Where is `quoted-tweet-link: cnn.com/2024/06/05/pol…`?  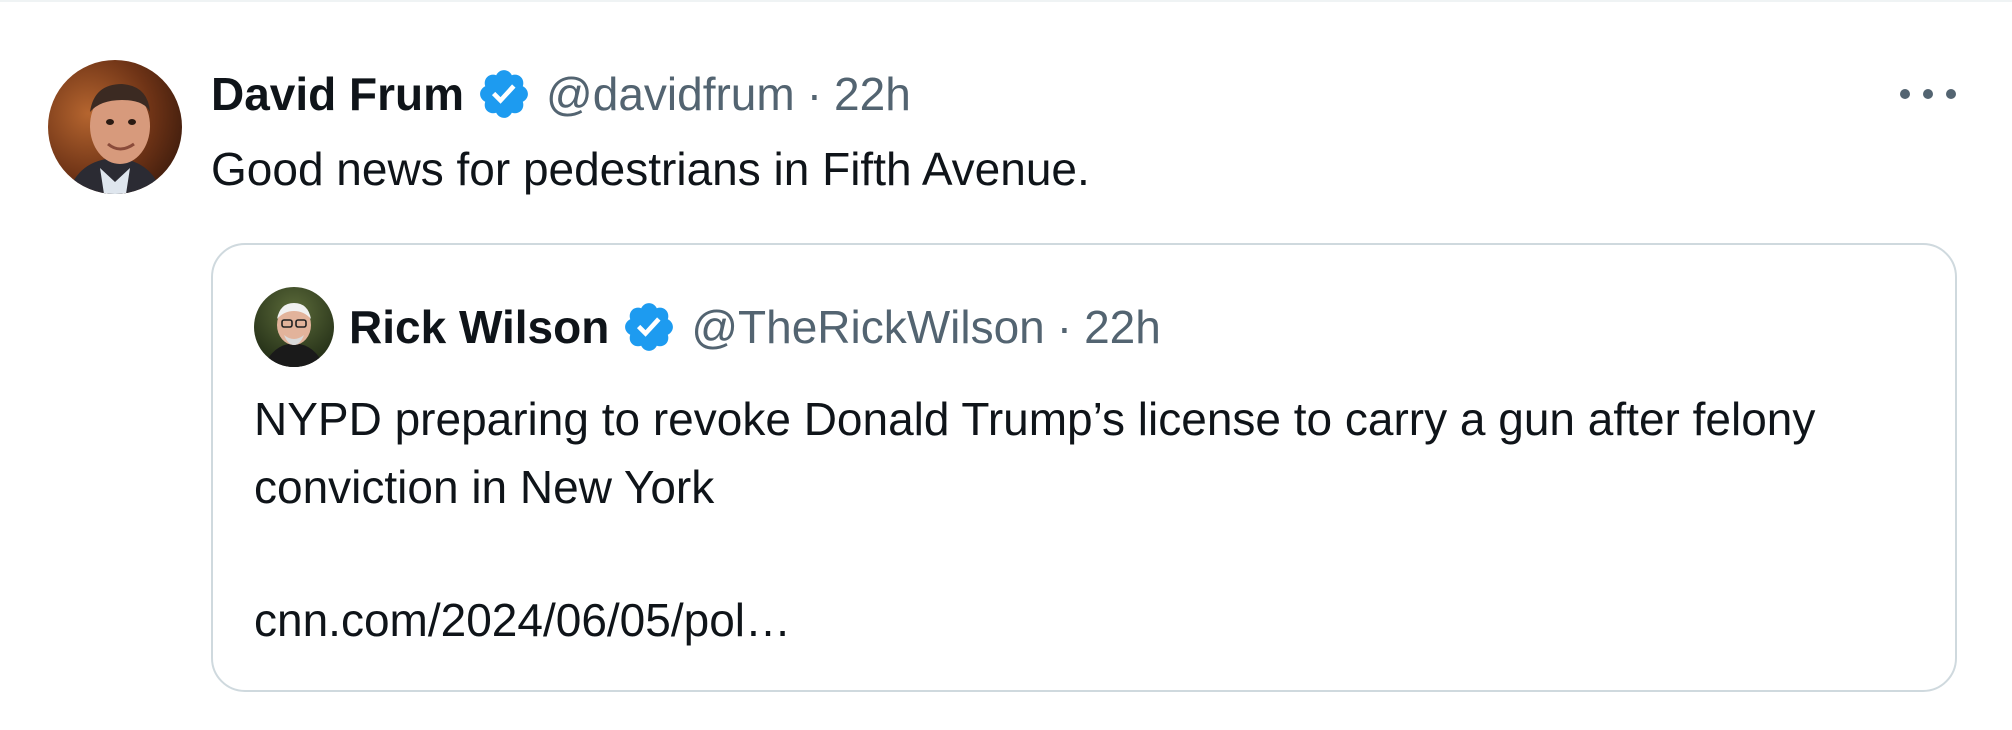 quoted-tweet-link: cnn.com/2024/06/05/pol… is located at coordinates (522, 620).